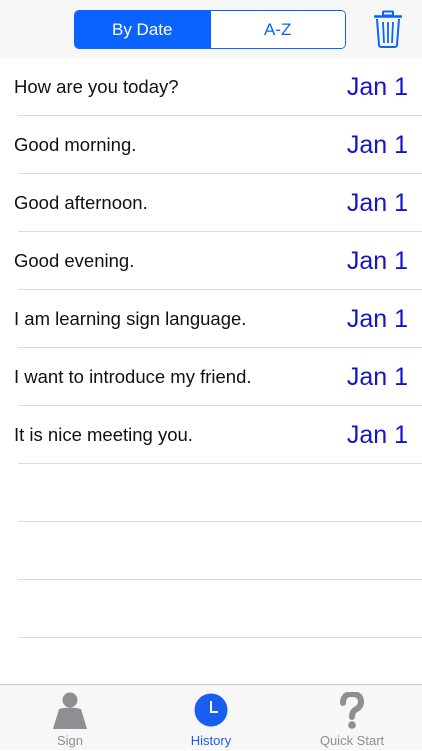 This screenshot has width=422, height=751. Describe the element at coordinates (218, 261) in the screenshot. I see `history-row: Good evening. Jan 1` at that location.